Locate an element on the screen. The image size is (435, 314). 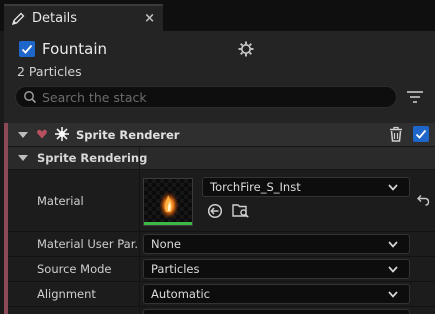
filter-icon is located at coordinates (415, 97).